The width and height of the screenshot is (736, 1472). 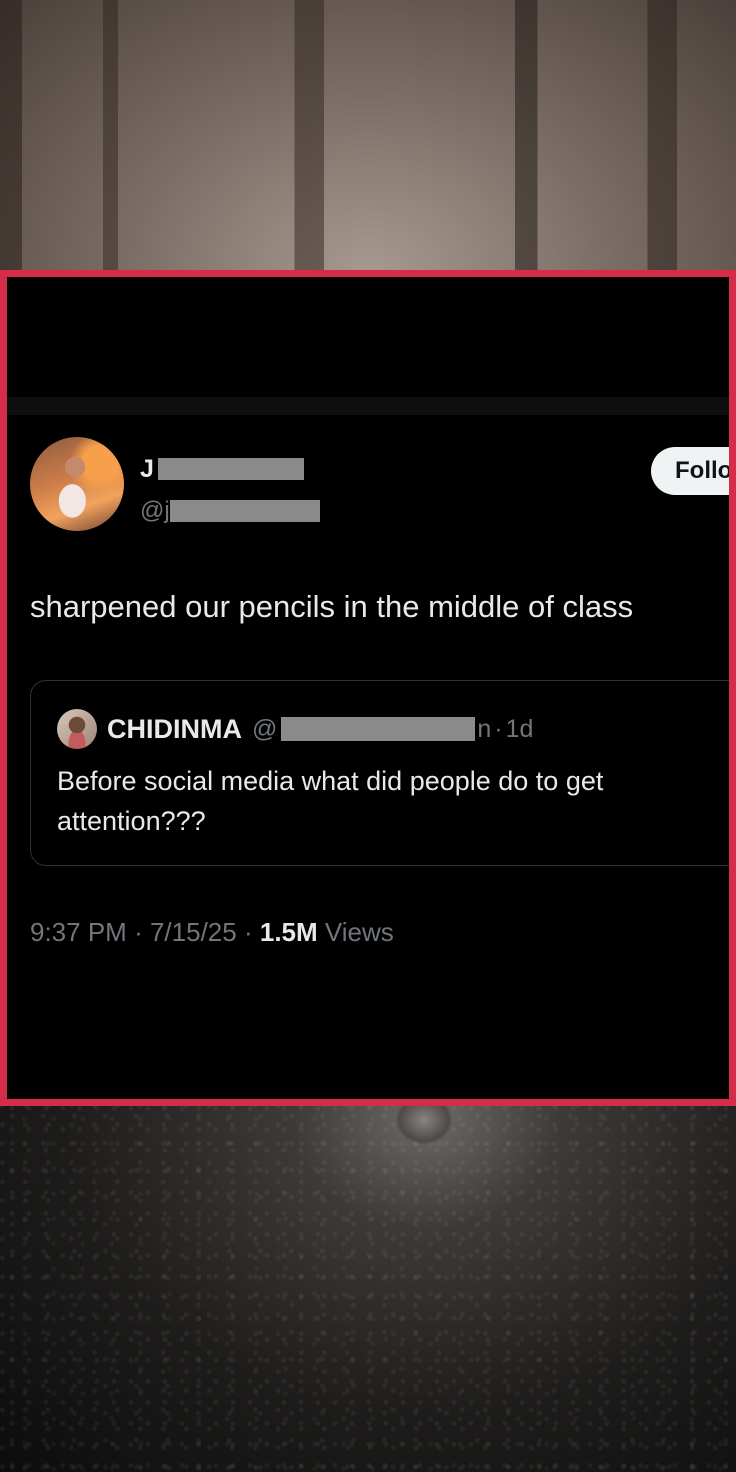 I want to click on author-handle-redaction, so click(x=244, y=511).